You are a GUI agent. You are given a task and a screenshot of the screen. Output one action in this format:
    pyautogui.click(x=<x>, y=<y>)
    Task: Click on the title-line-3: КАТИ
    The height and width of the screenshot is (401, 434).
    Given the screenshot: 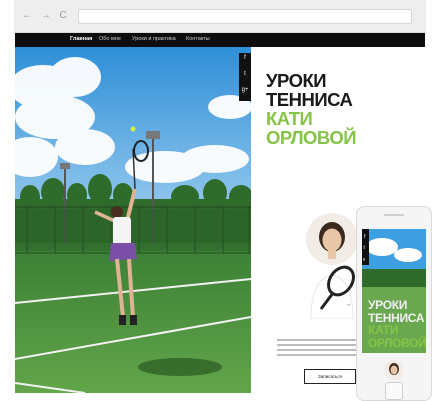 What is the action you would take?
    pyautogui.click(x=289, y=118)
    